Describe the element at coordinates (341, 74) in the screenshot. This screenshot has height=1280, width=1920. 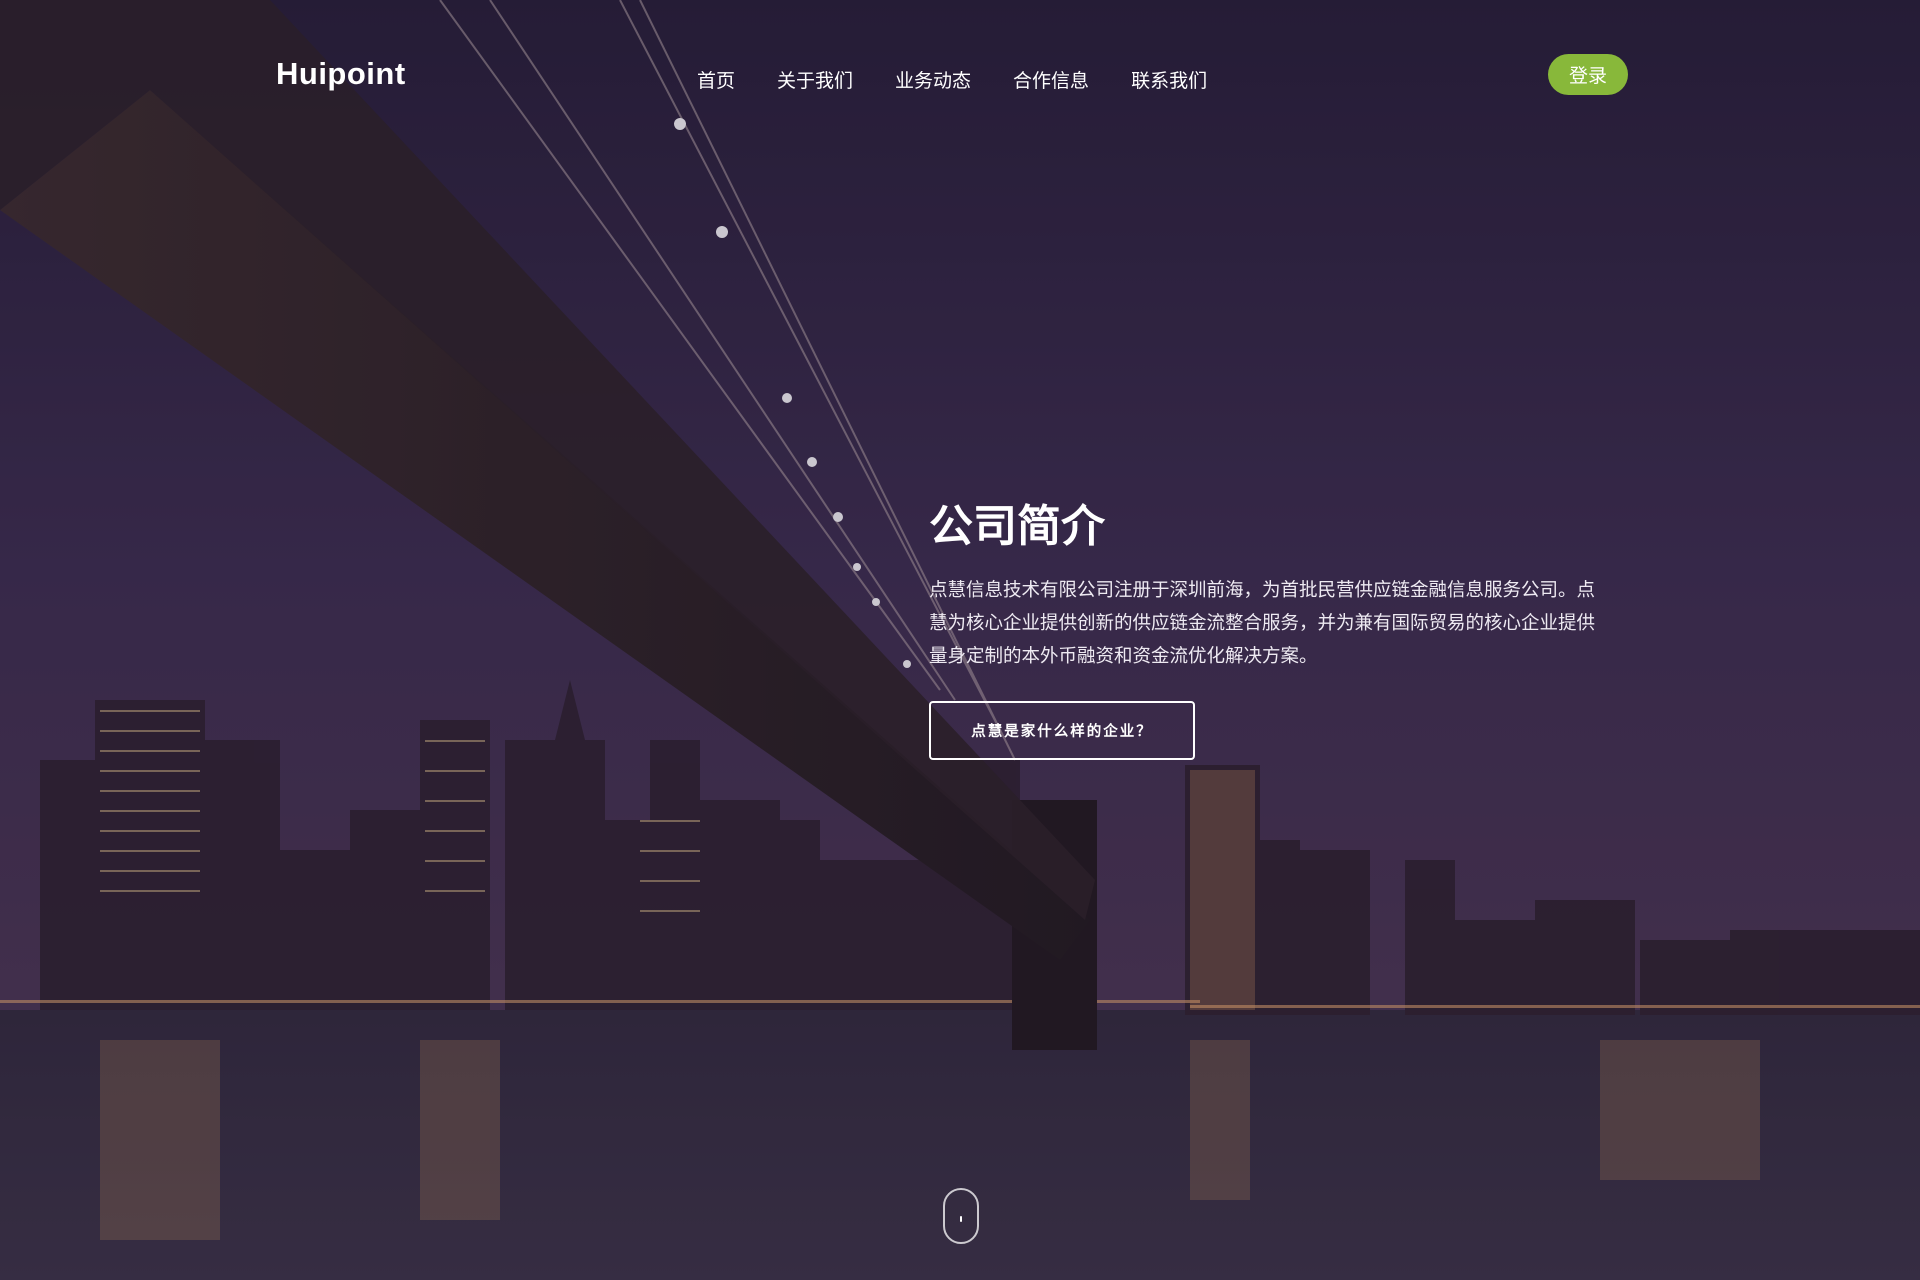
I see `brand-logo: Huipoint` at that location.